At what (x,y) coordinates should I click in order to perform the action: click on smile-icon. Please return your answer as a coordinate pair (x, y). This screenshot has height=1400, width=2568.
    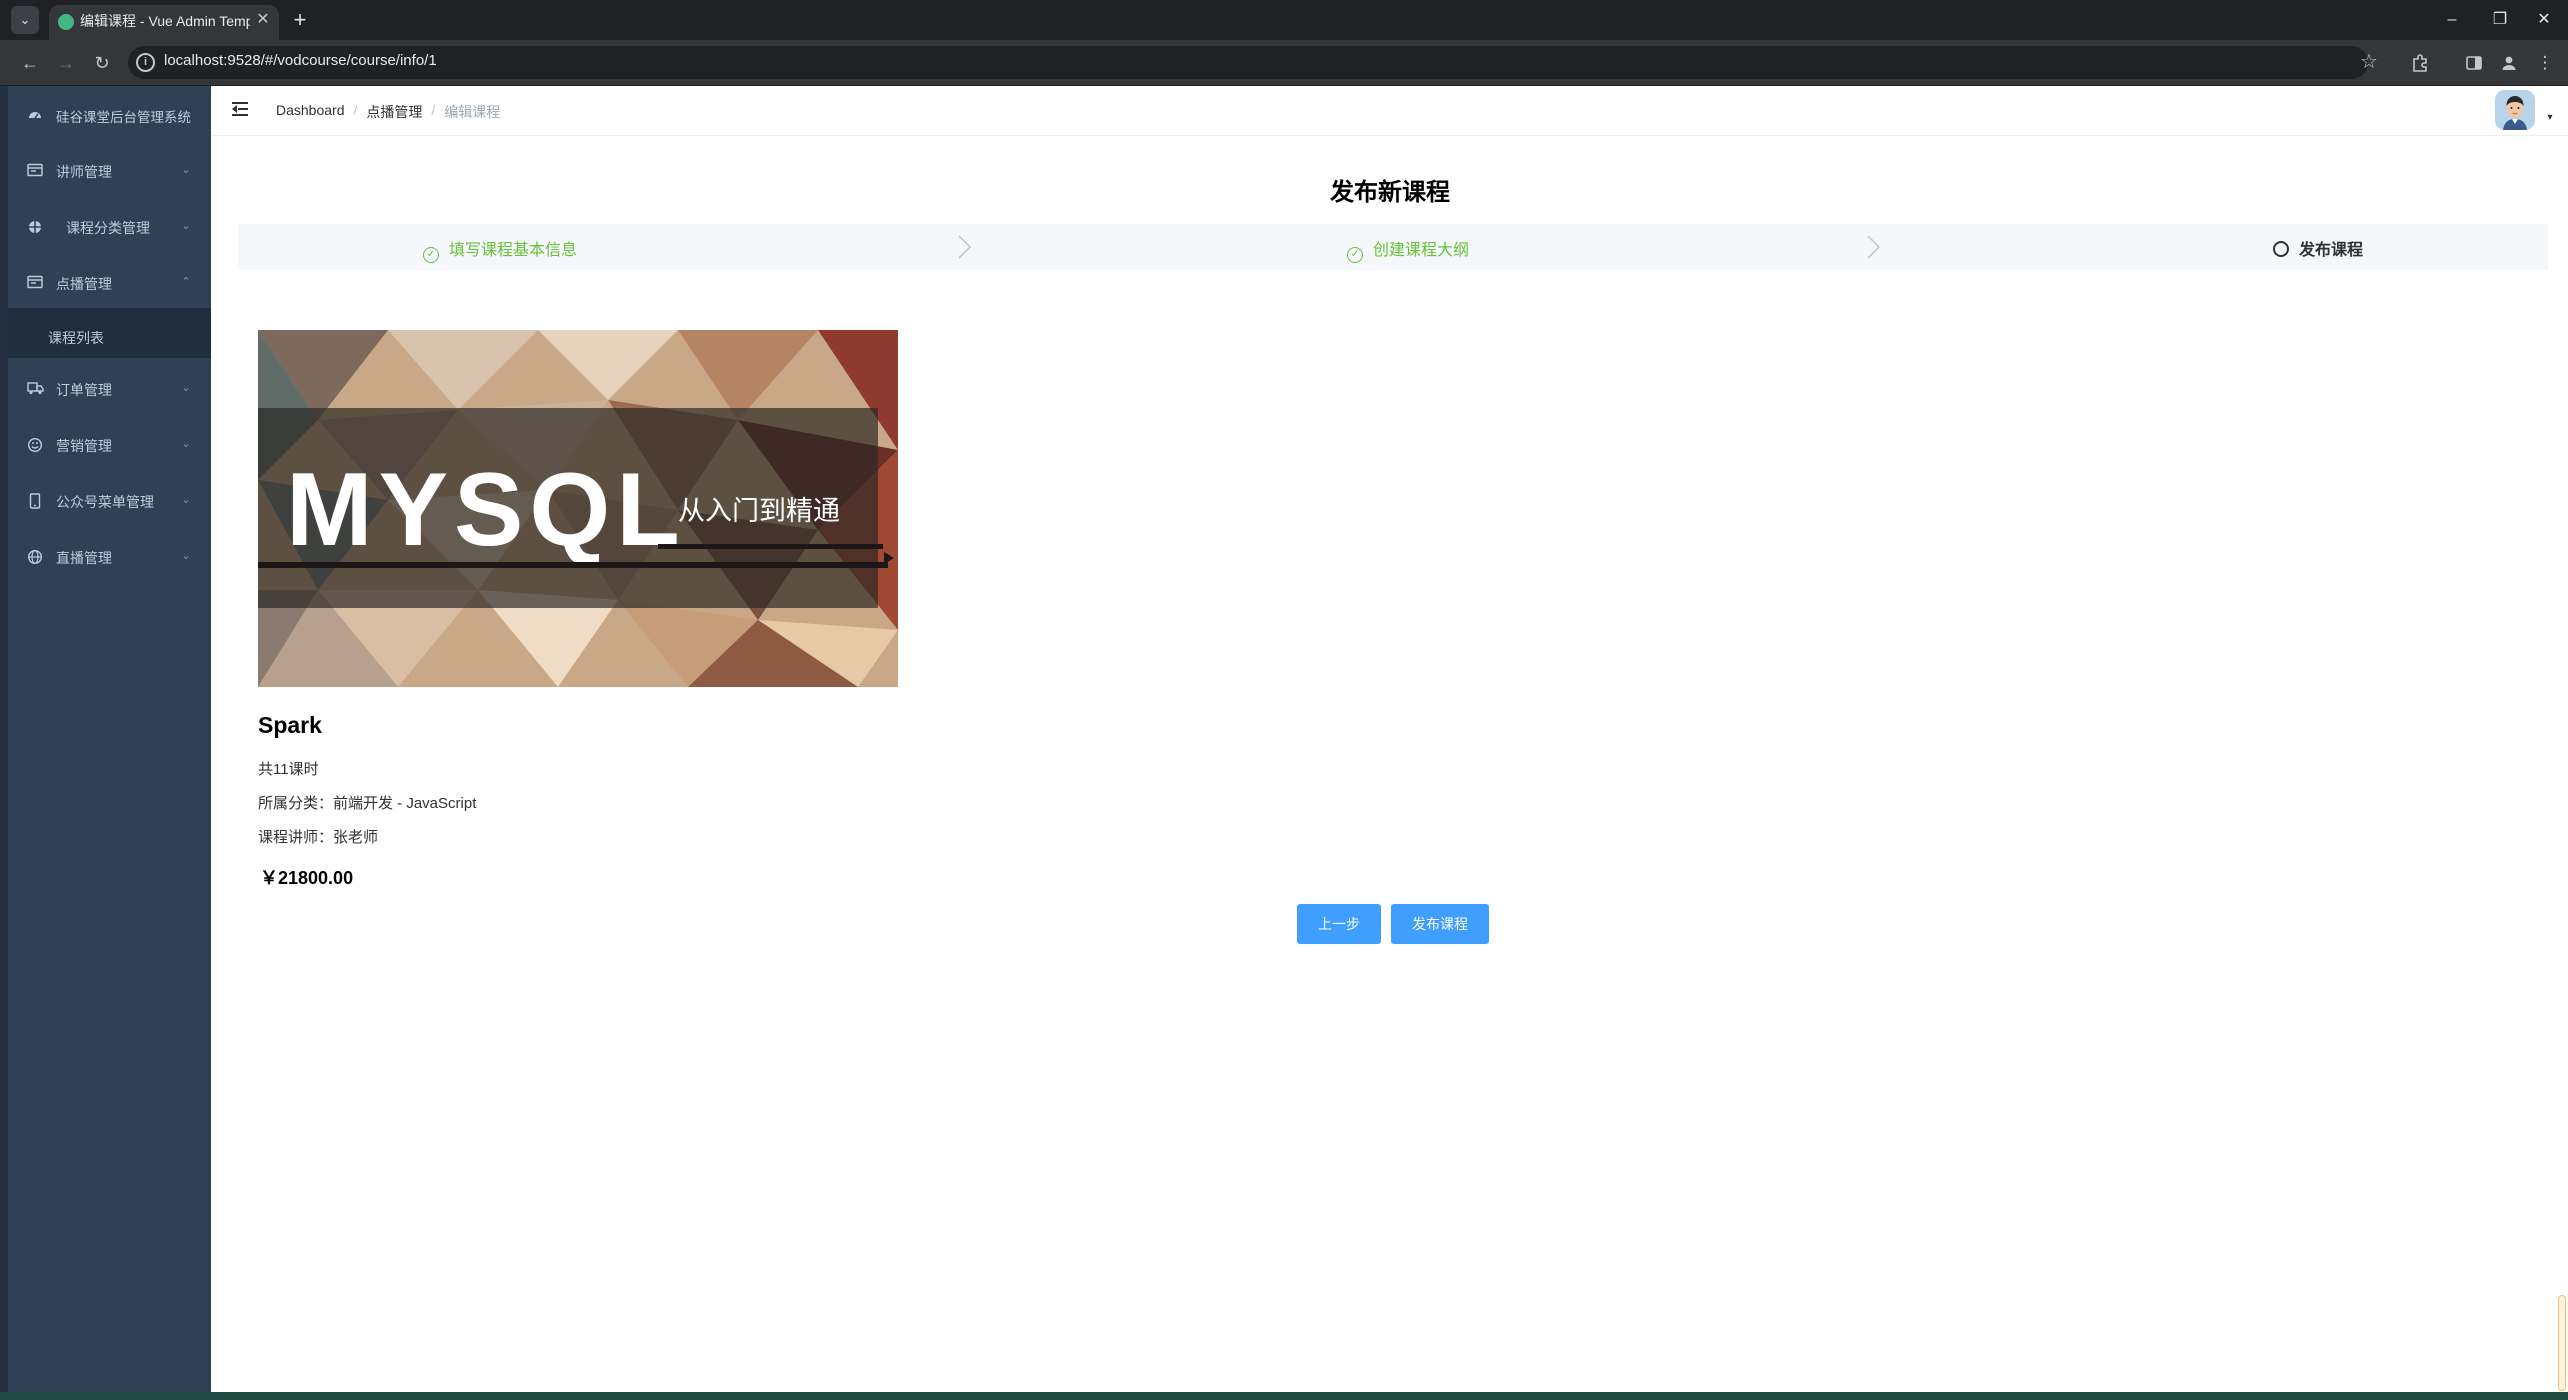
    Looking at the image, I should click on (35, 446).